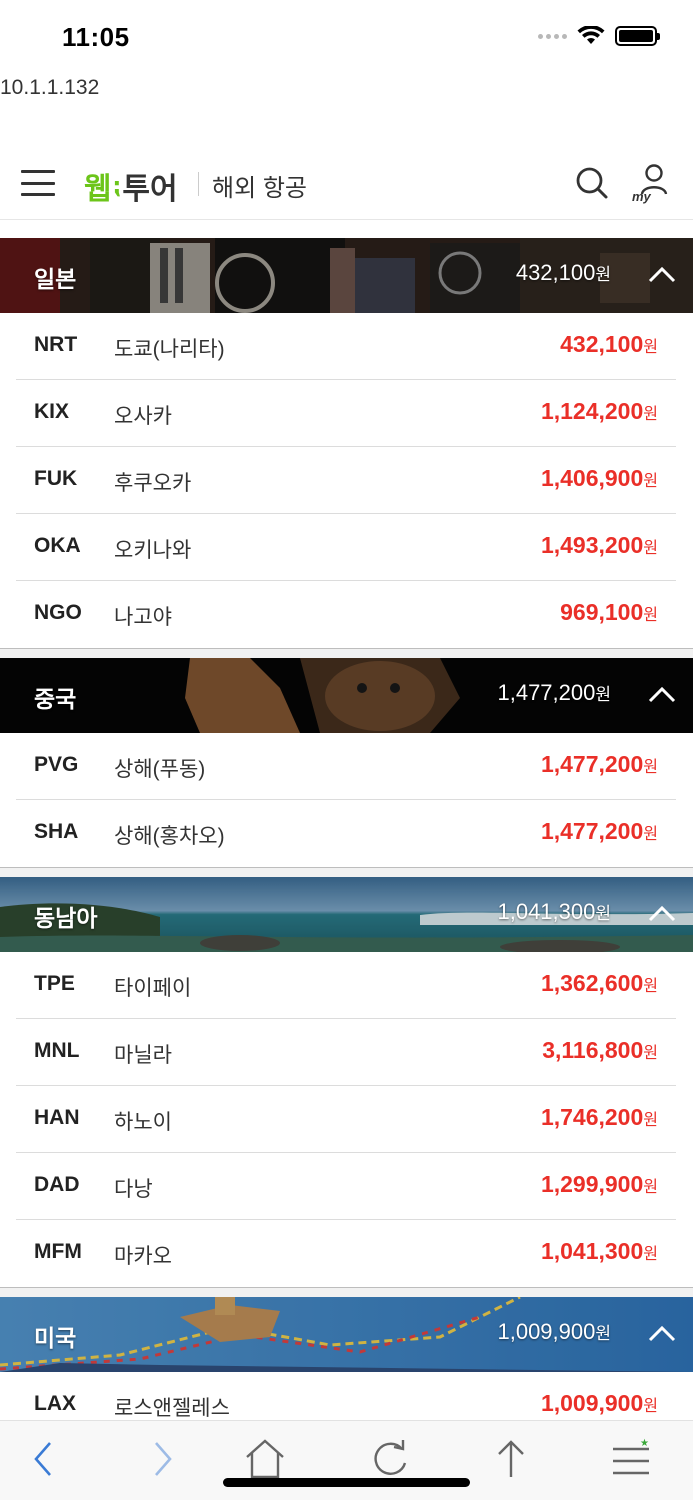 The height and width of the screenshot is (1500, 693). What do you see at coordinates (563, 272) in the screenshot?
I see `section-min-price: 432,100원` at bounding box center [563, 272].